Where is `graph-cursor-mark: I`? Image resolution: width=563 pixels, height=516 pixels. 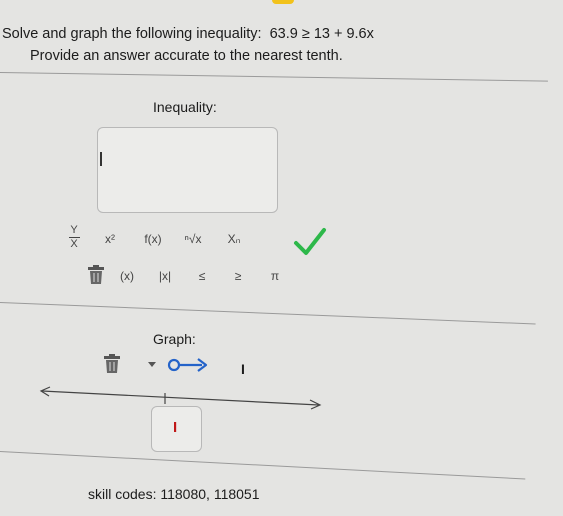
graph-cursor-mark: I is located at coordinates (243, 369).